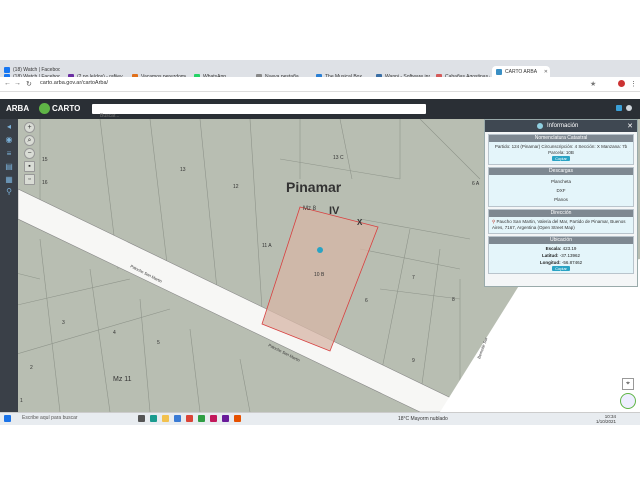 This screenshot has width=640, height=480. What do you see at coordinates (423, 419) in the screenshot?
I see `weather-widget: 18°C Mayorm nublado` at bounding box center [423, 419].